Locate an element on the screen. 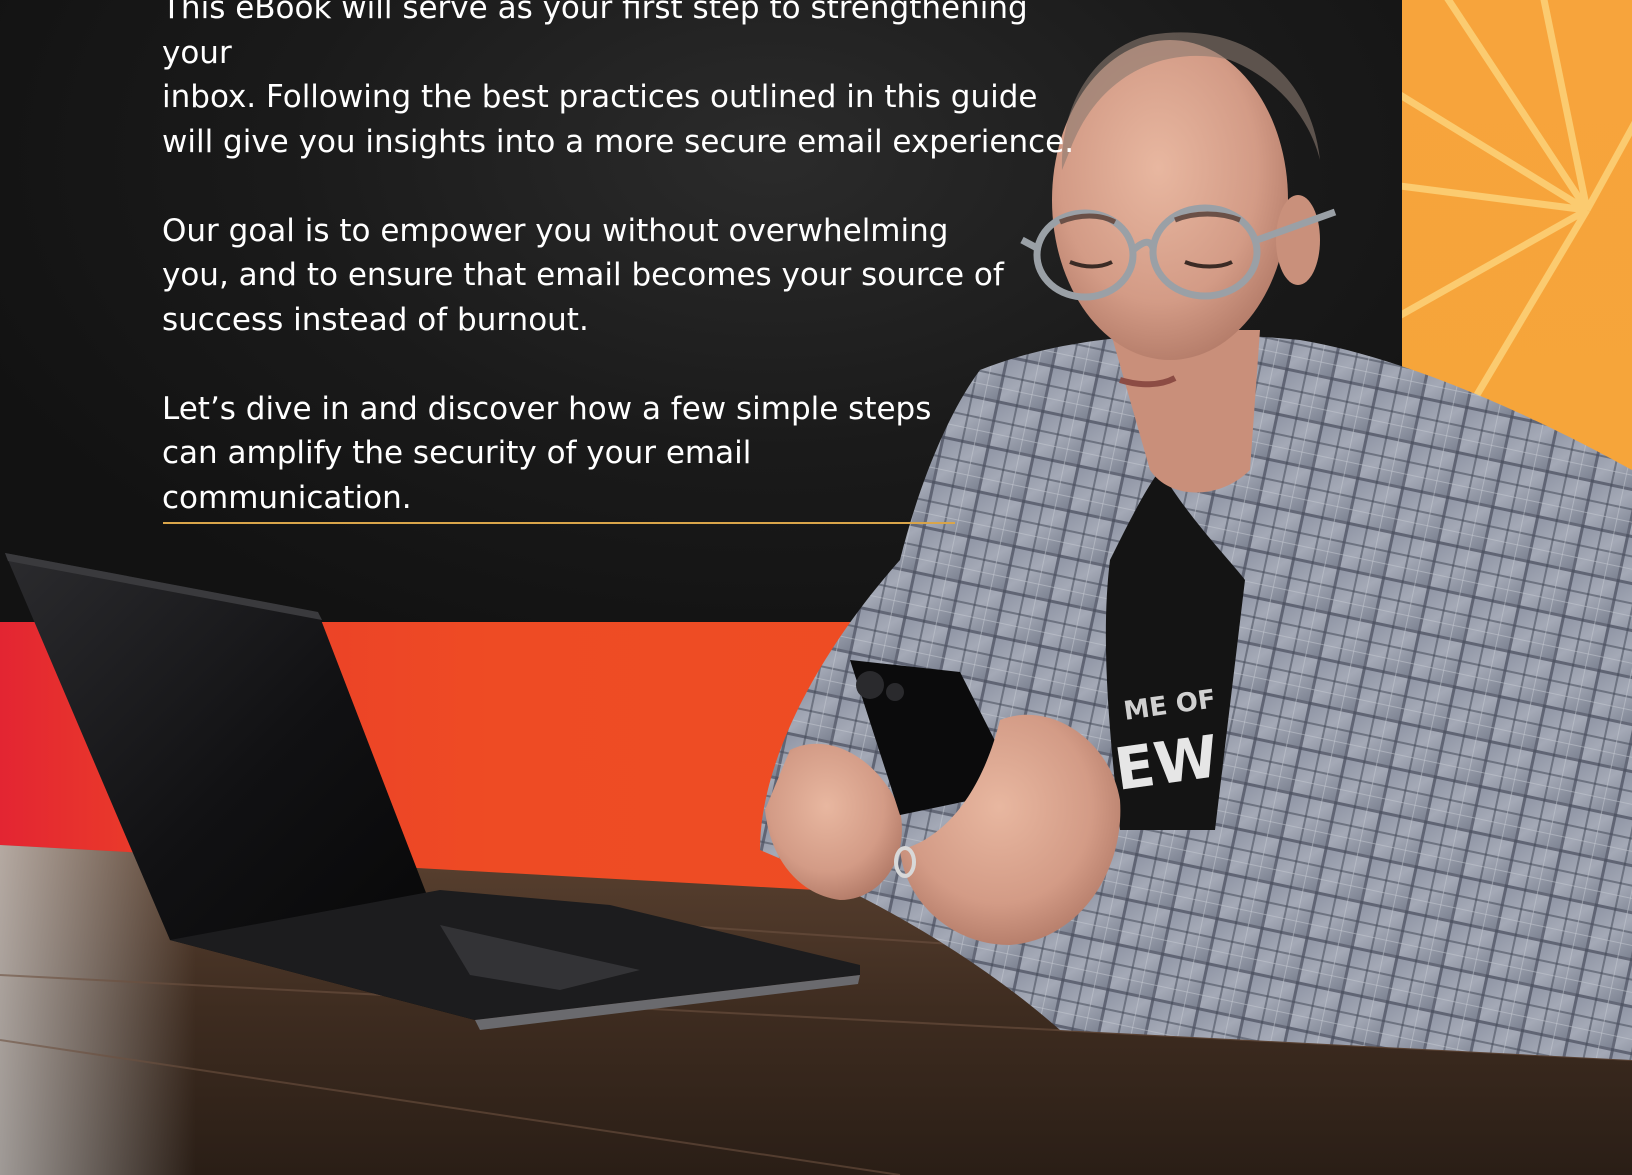  gold-divider-line is located at coordinates (559, 523).